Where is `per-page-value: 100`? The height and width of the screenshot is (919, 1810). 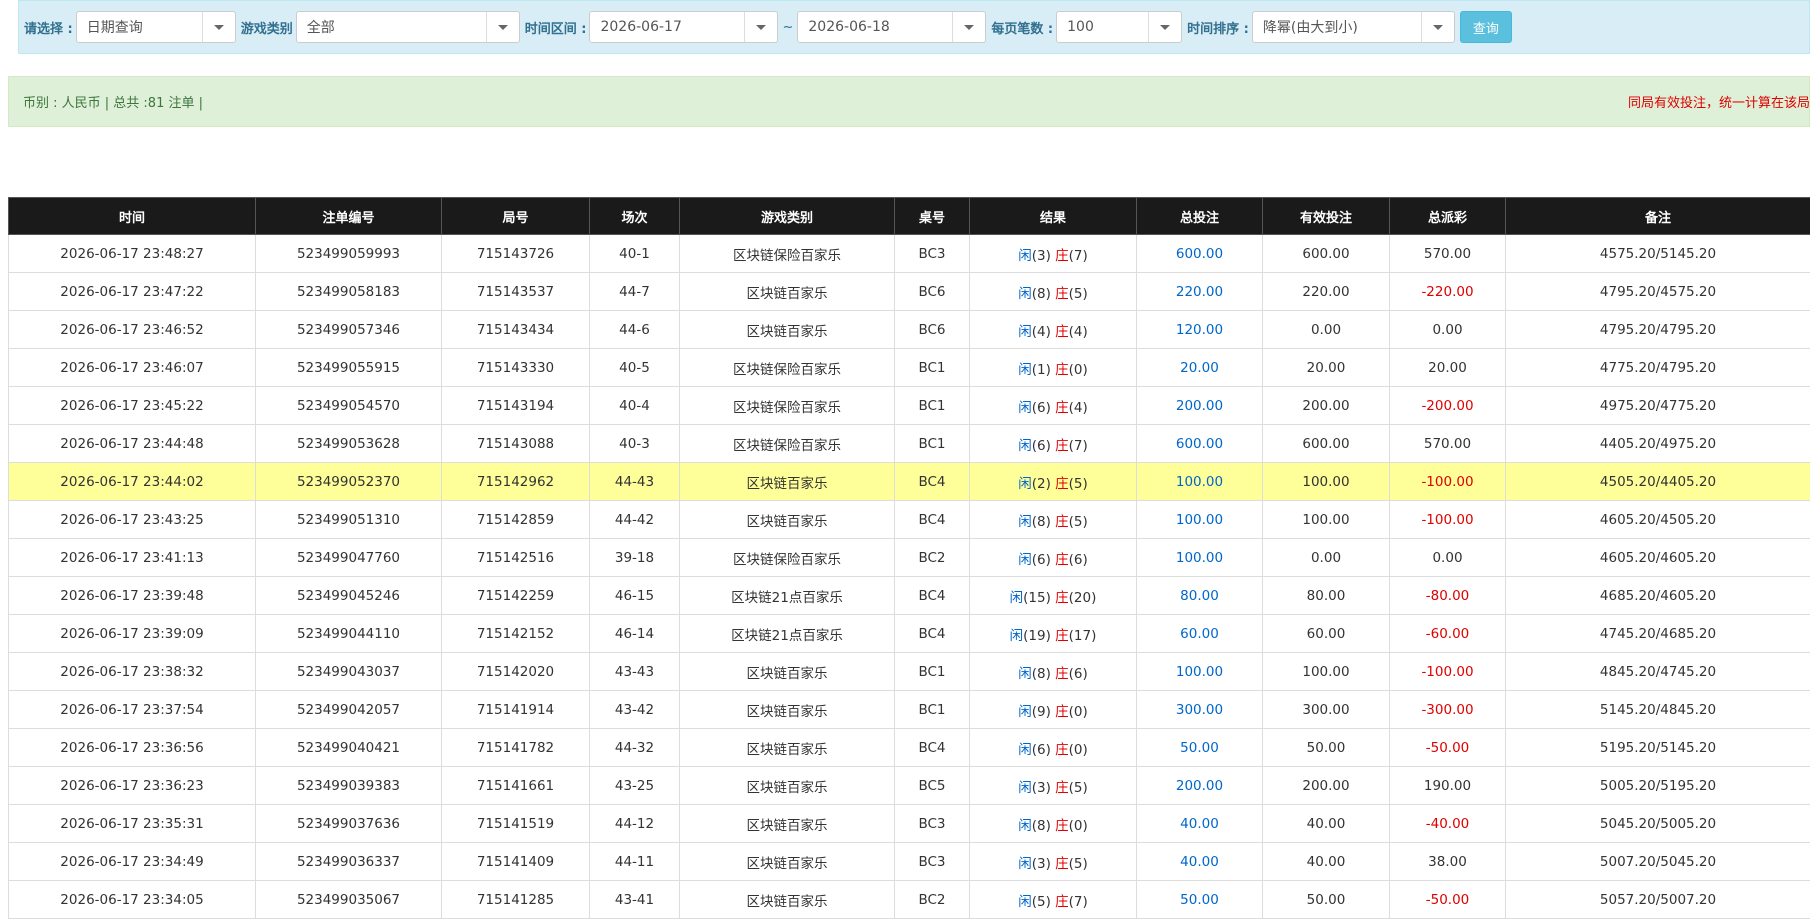 per-page-value: 100 is located at coordinates (1102, 27).